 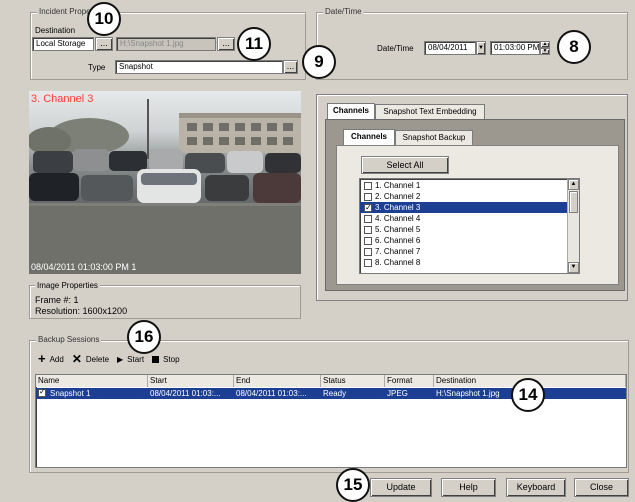 What do you see at coordinates (67, 285) in the screenshot?
I see `image-properties-title: Image Properties` at bounding box center [67, 285].